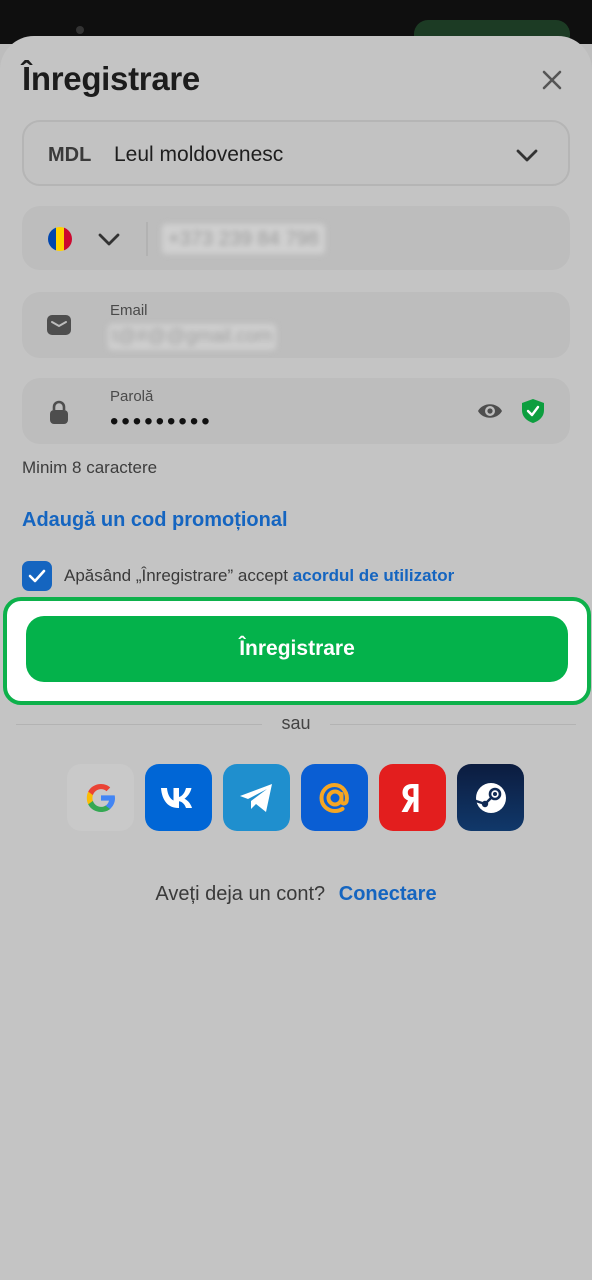 The width and height of the screenshot is (592, 1280). Describe the element at coordinates (109, 239) in the screenshot. I see `country-chevron-down-icon` at that location.